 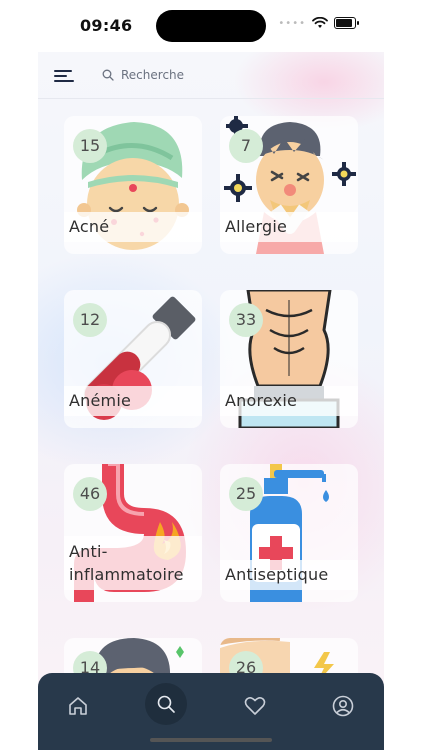 I want to click on category-label: Anémie, so click(x=100, y=400).